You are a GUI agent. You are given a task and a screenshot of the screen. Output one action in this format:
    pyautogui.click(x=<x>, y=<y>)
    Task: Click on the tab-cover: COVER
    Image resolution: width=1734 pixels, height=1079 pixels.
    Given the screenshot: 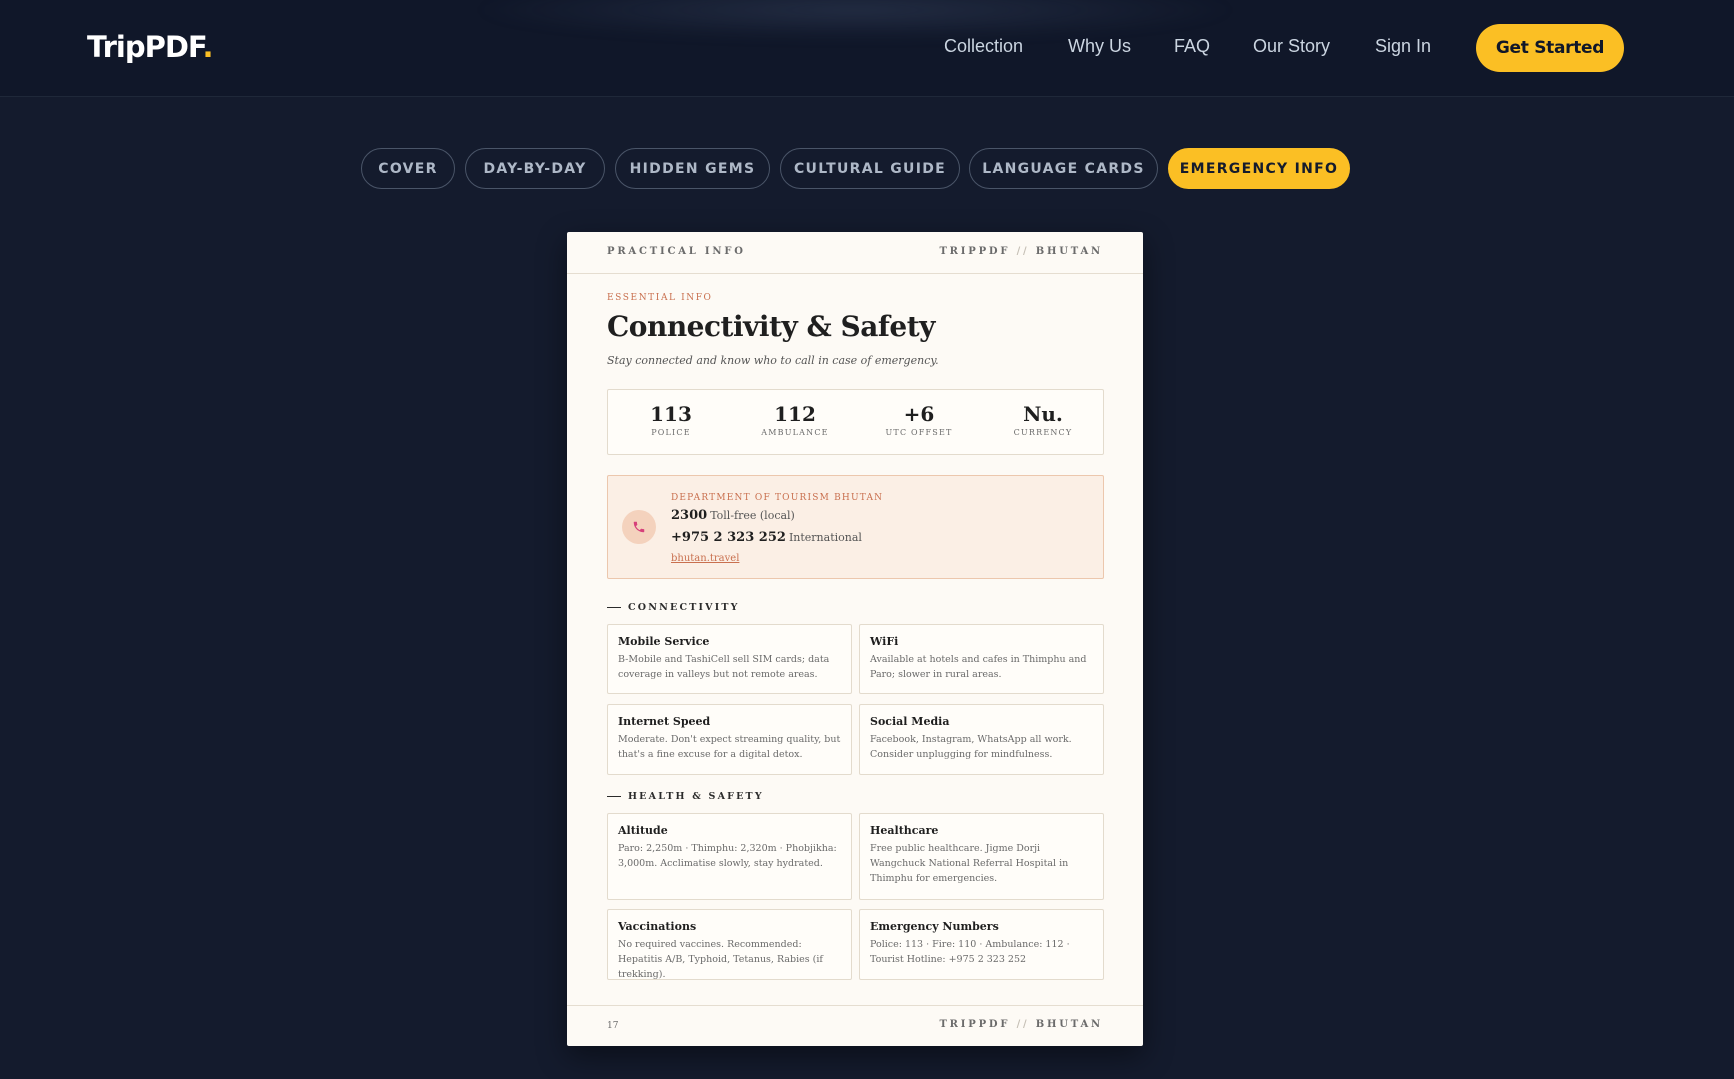 What is the action you would take?
    pyautogui.click(x=408, y=168)
    